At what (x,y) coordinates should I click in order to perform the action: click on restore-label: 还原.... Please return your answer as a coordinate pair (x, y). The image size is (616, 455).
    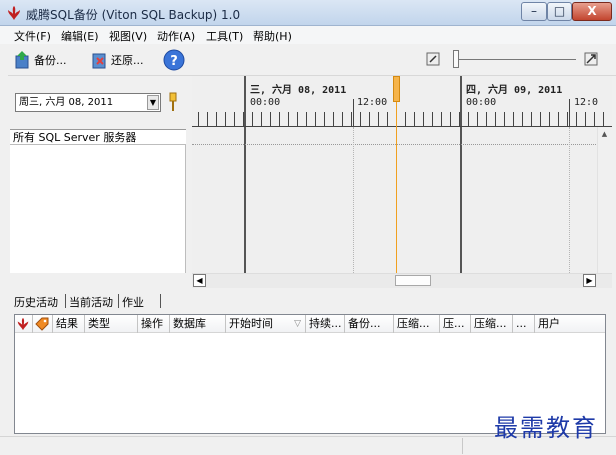
    Looking at the image, I should click on (127, 60).